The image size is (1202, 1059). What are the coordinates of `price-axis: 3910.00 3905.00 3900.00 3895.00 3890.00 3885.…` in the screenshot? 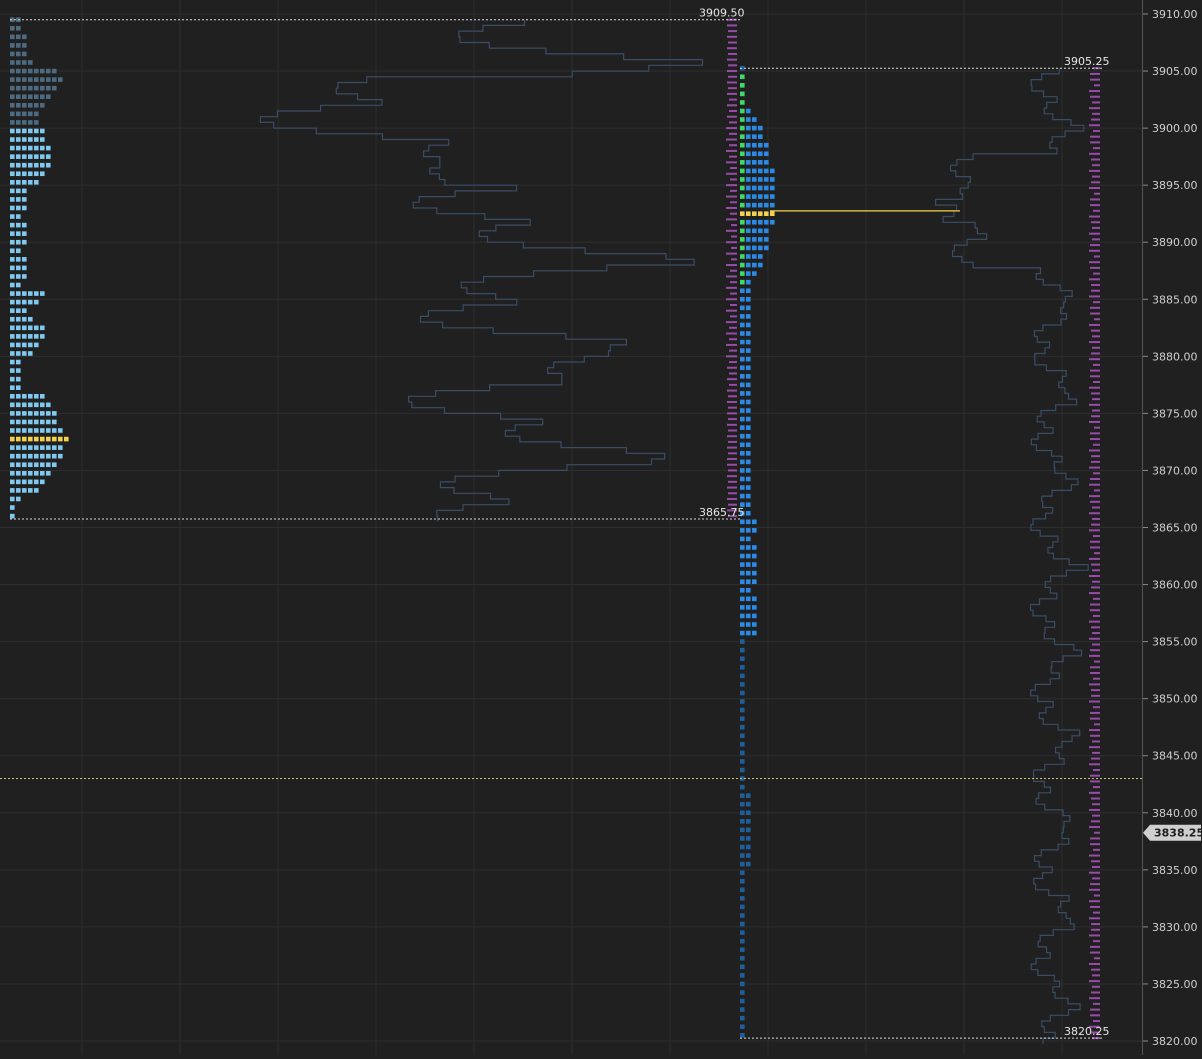 It's located at (1172, 527).